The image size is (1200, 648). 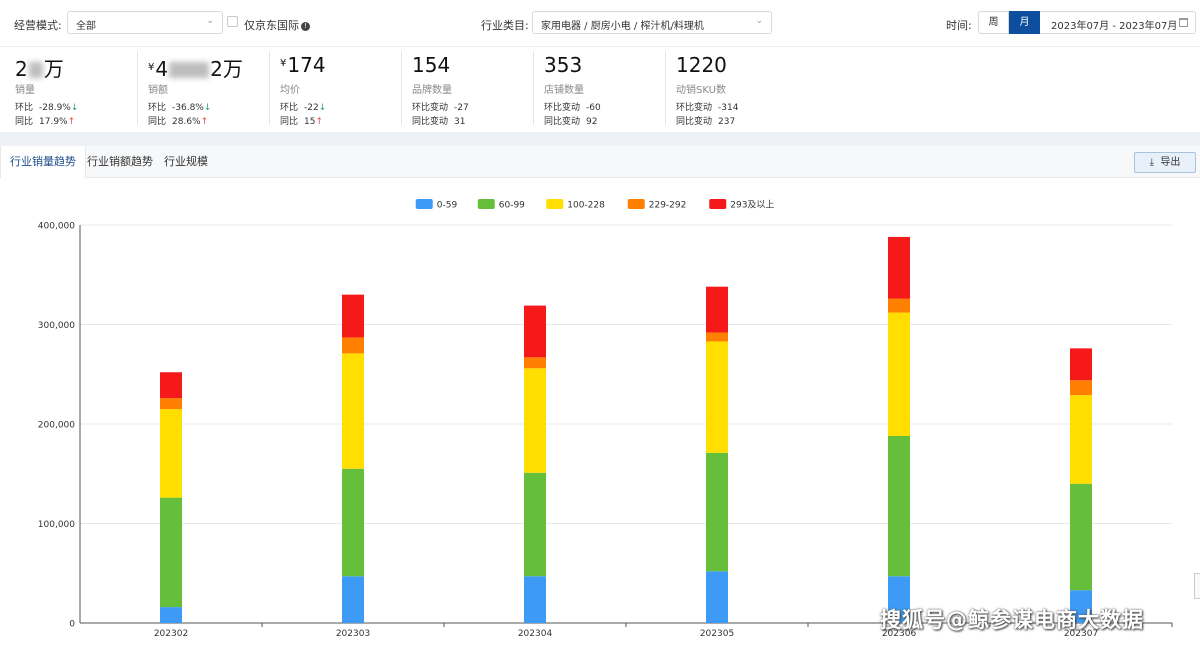 What do you see at coordinates (232, 21) in the screenshot?
I see `jd-intl-checkbox` at bounding box center [232, 21].